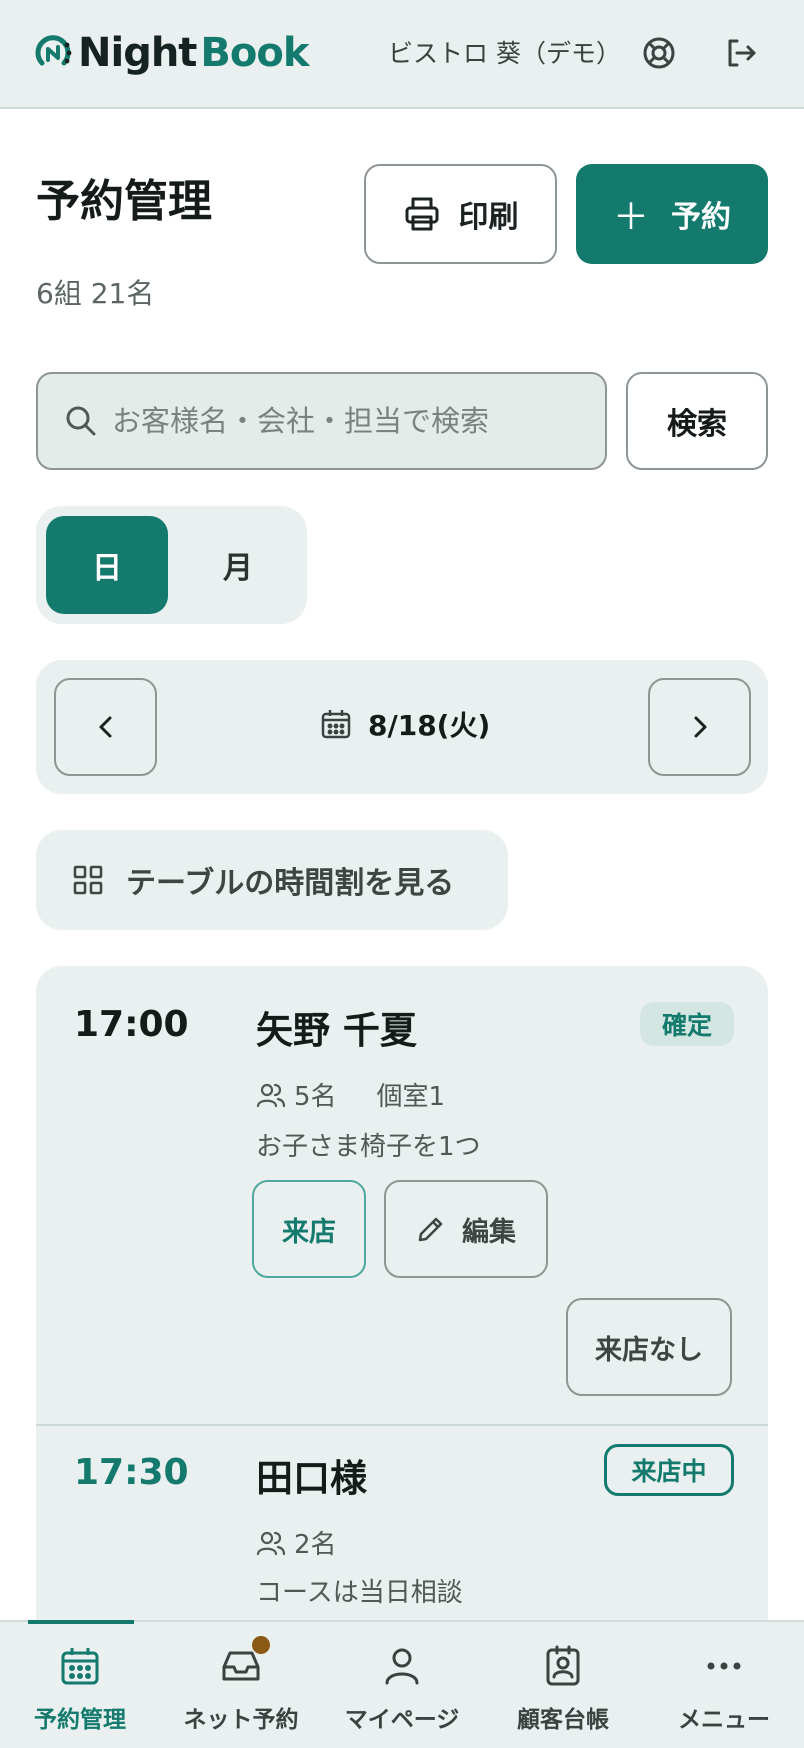  I want to click on bottom-navigation: 予約管理 ネット予約 マイページ 顧客台帳 メニュー, so click(402, 1684).